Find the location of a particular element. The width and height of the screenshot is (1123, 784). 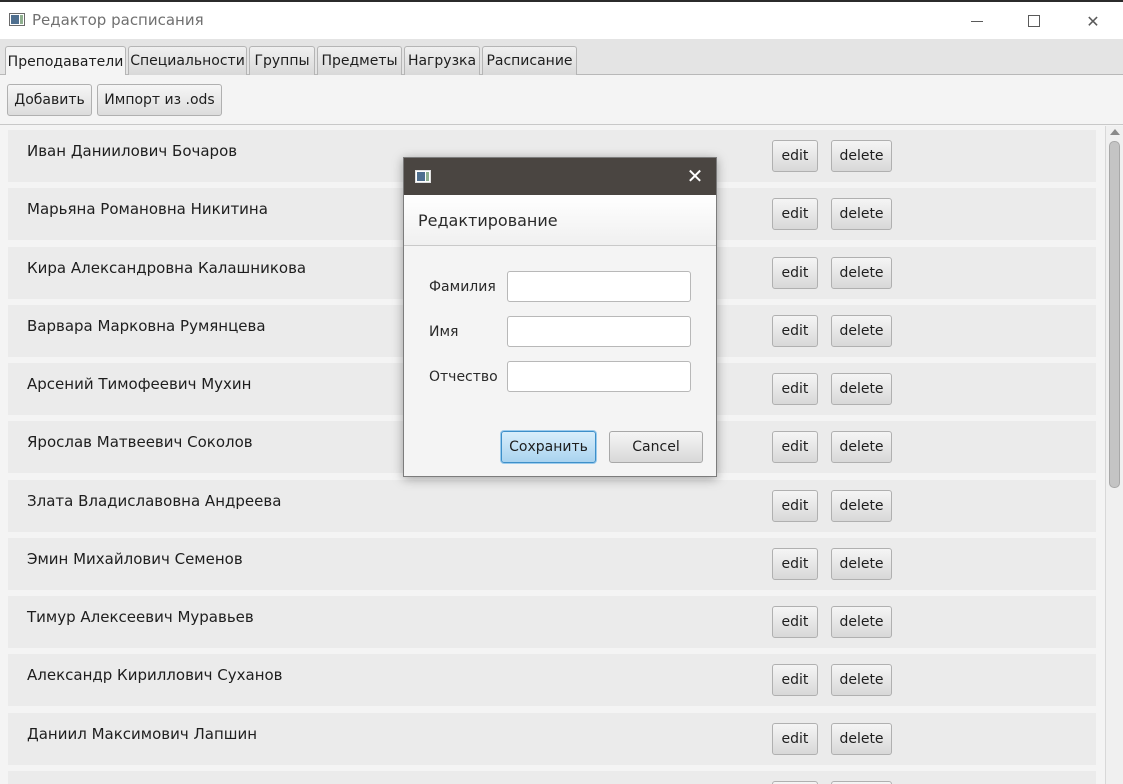

tab-subjects: Предметы is located at coordinates (359, 60).